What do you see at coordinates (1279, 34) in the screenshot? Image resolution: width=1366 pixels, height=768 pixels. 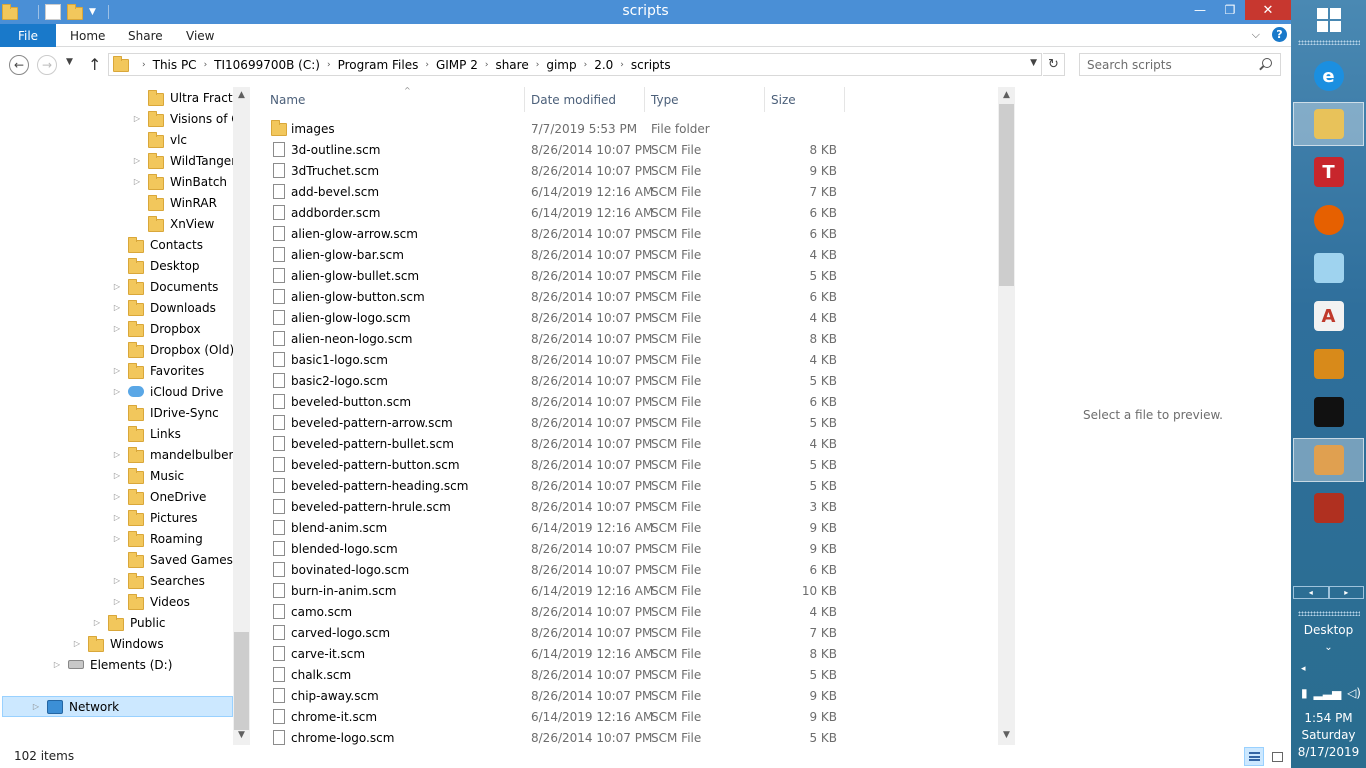 I see `help-icon: ?` at bounding box center [1279, 34].